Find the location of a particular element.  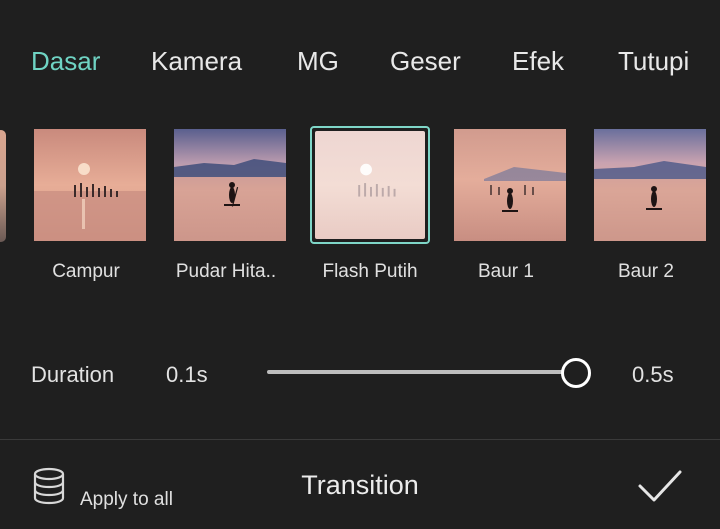

checkmark-icon is located at coordinates (660, 486).